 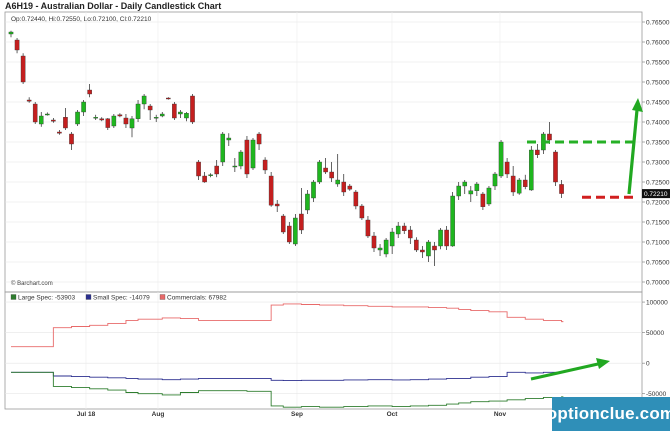 I want to click on cot-axis: 100000500000-50000, so click(x=655, y=348).